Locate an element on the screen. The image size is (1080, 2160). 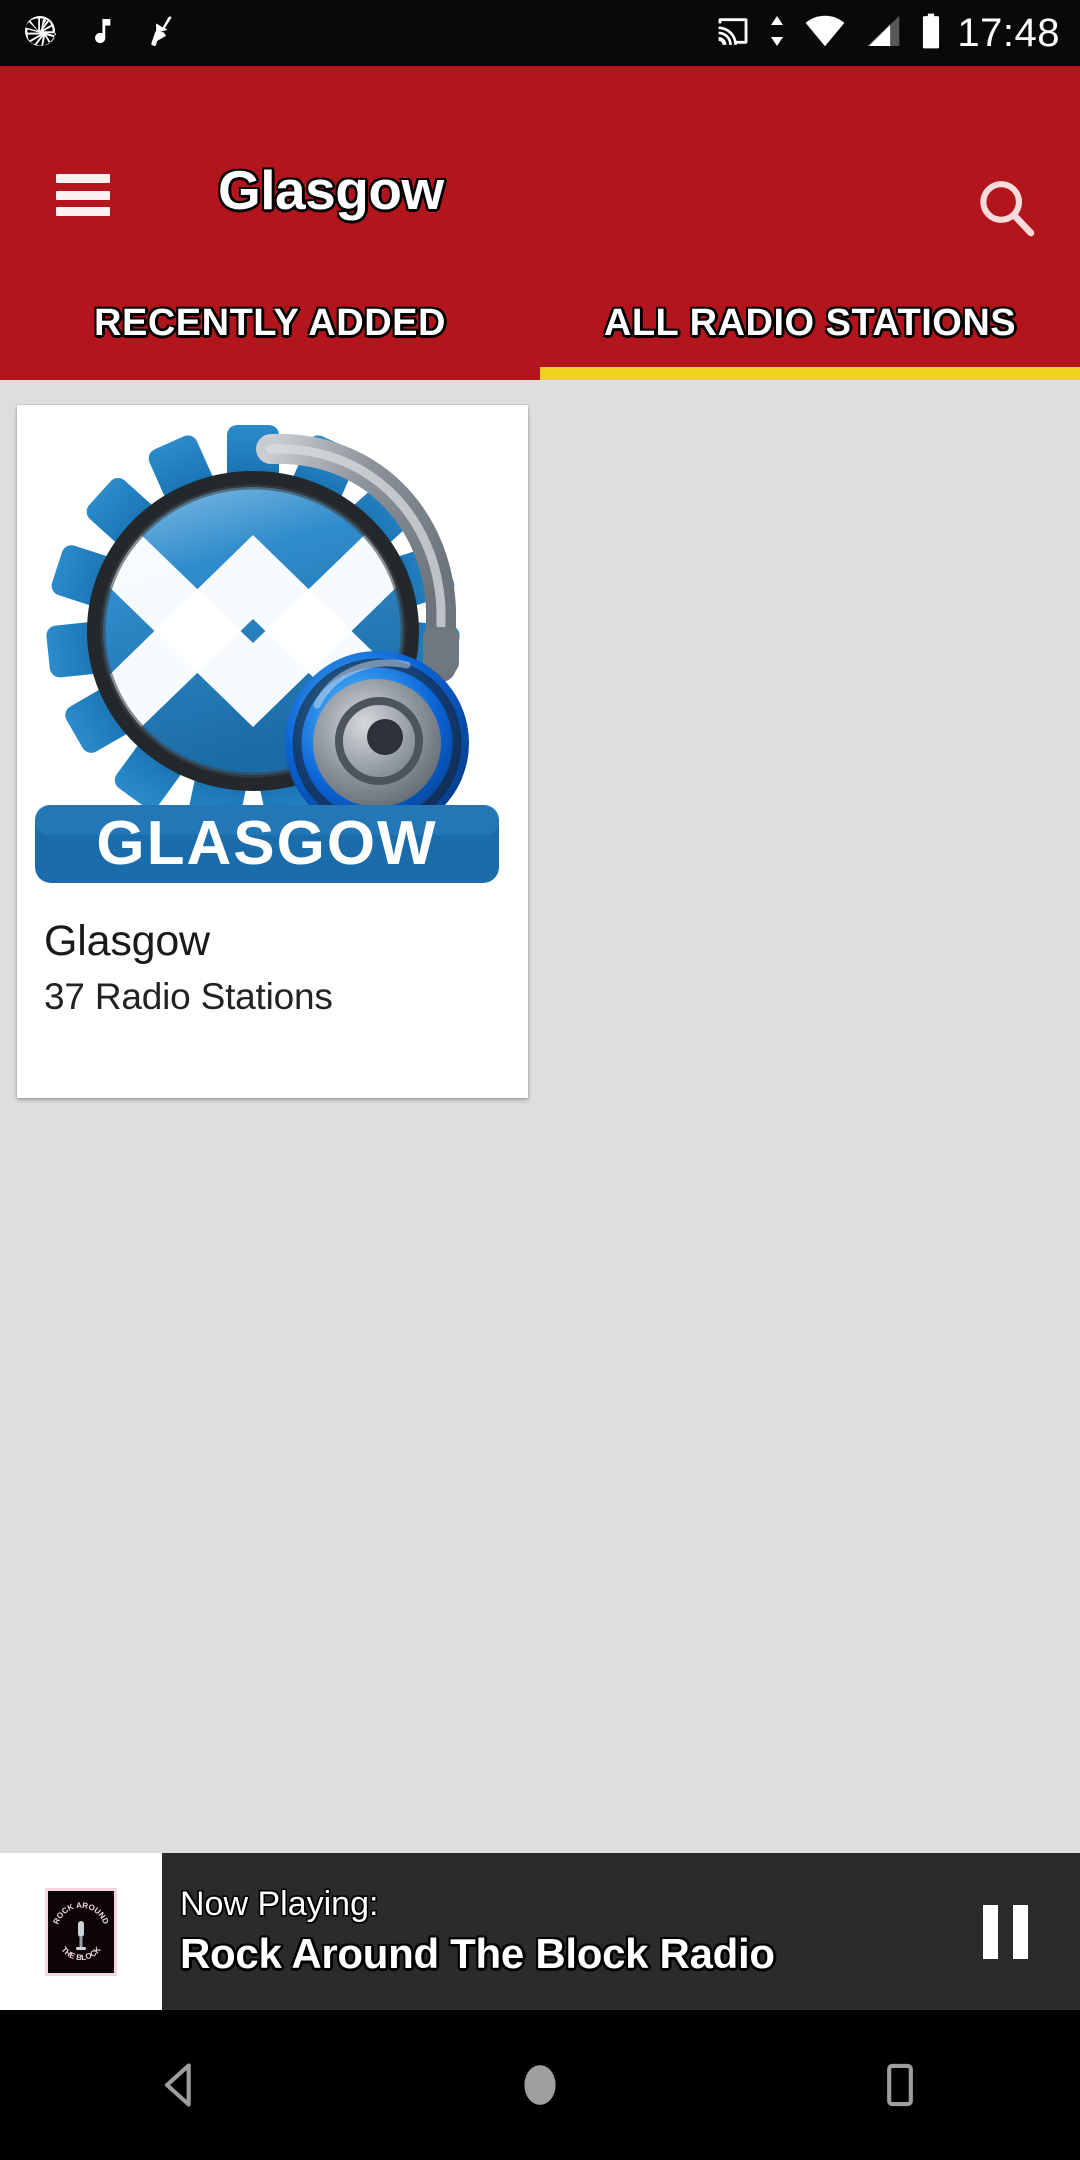
now-playing-artwork-container: ROCK AROUND THE BLOCK is located at coordinates (81, 1931).